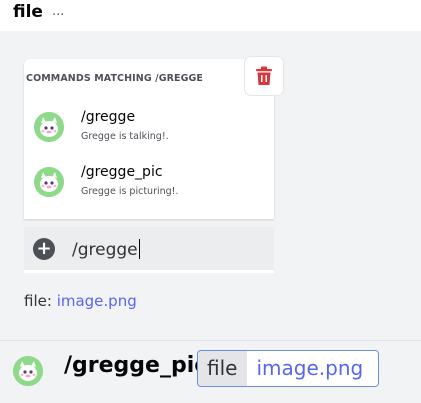  I want to click on command-description: Gregge is talking!., so click(125, 136).